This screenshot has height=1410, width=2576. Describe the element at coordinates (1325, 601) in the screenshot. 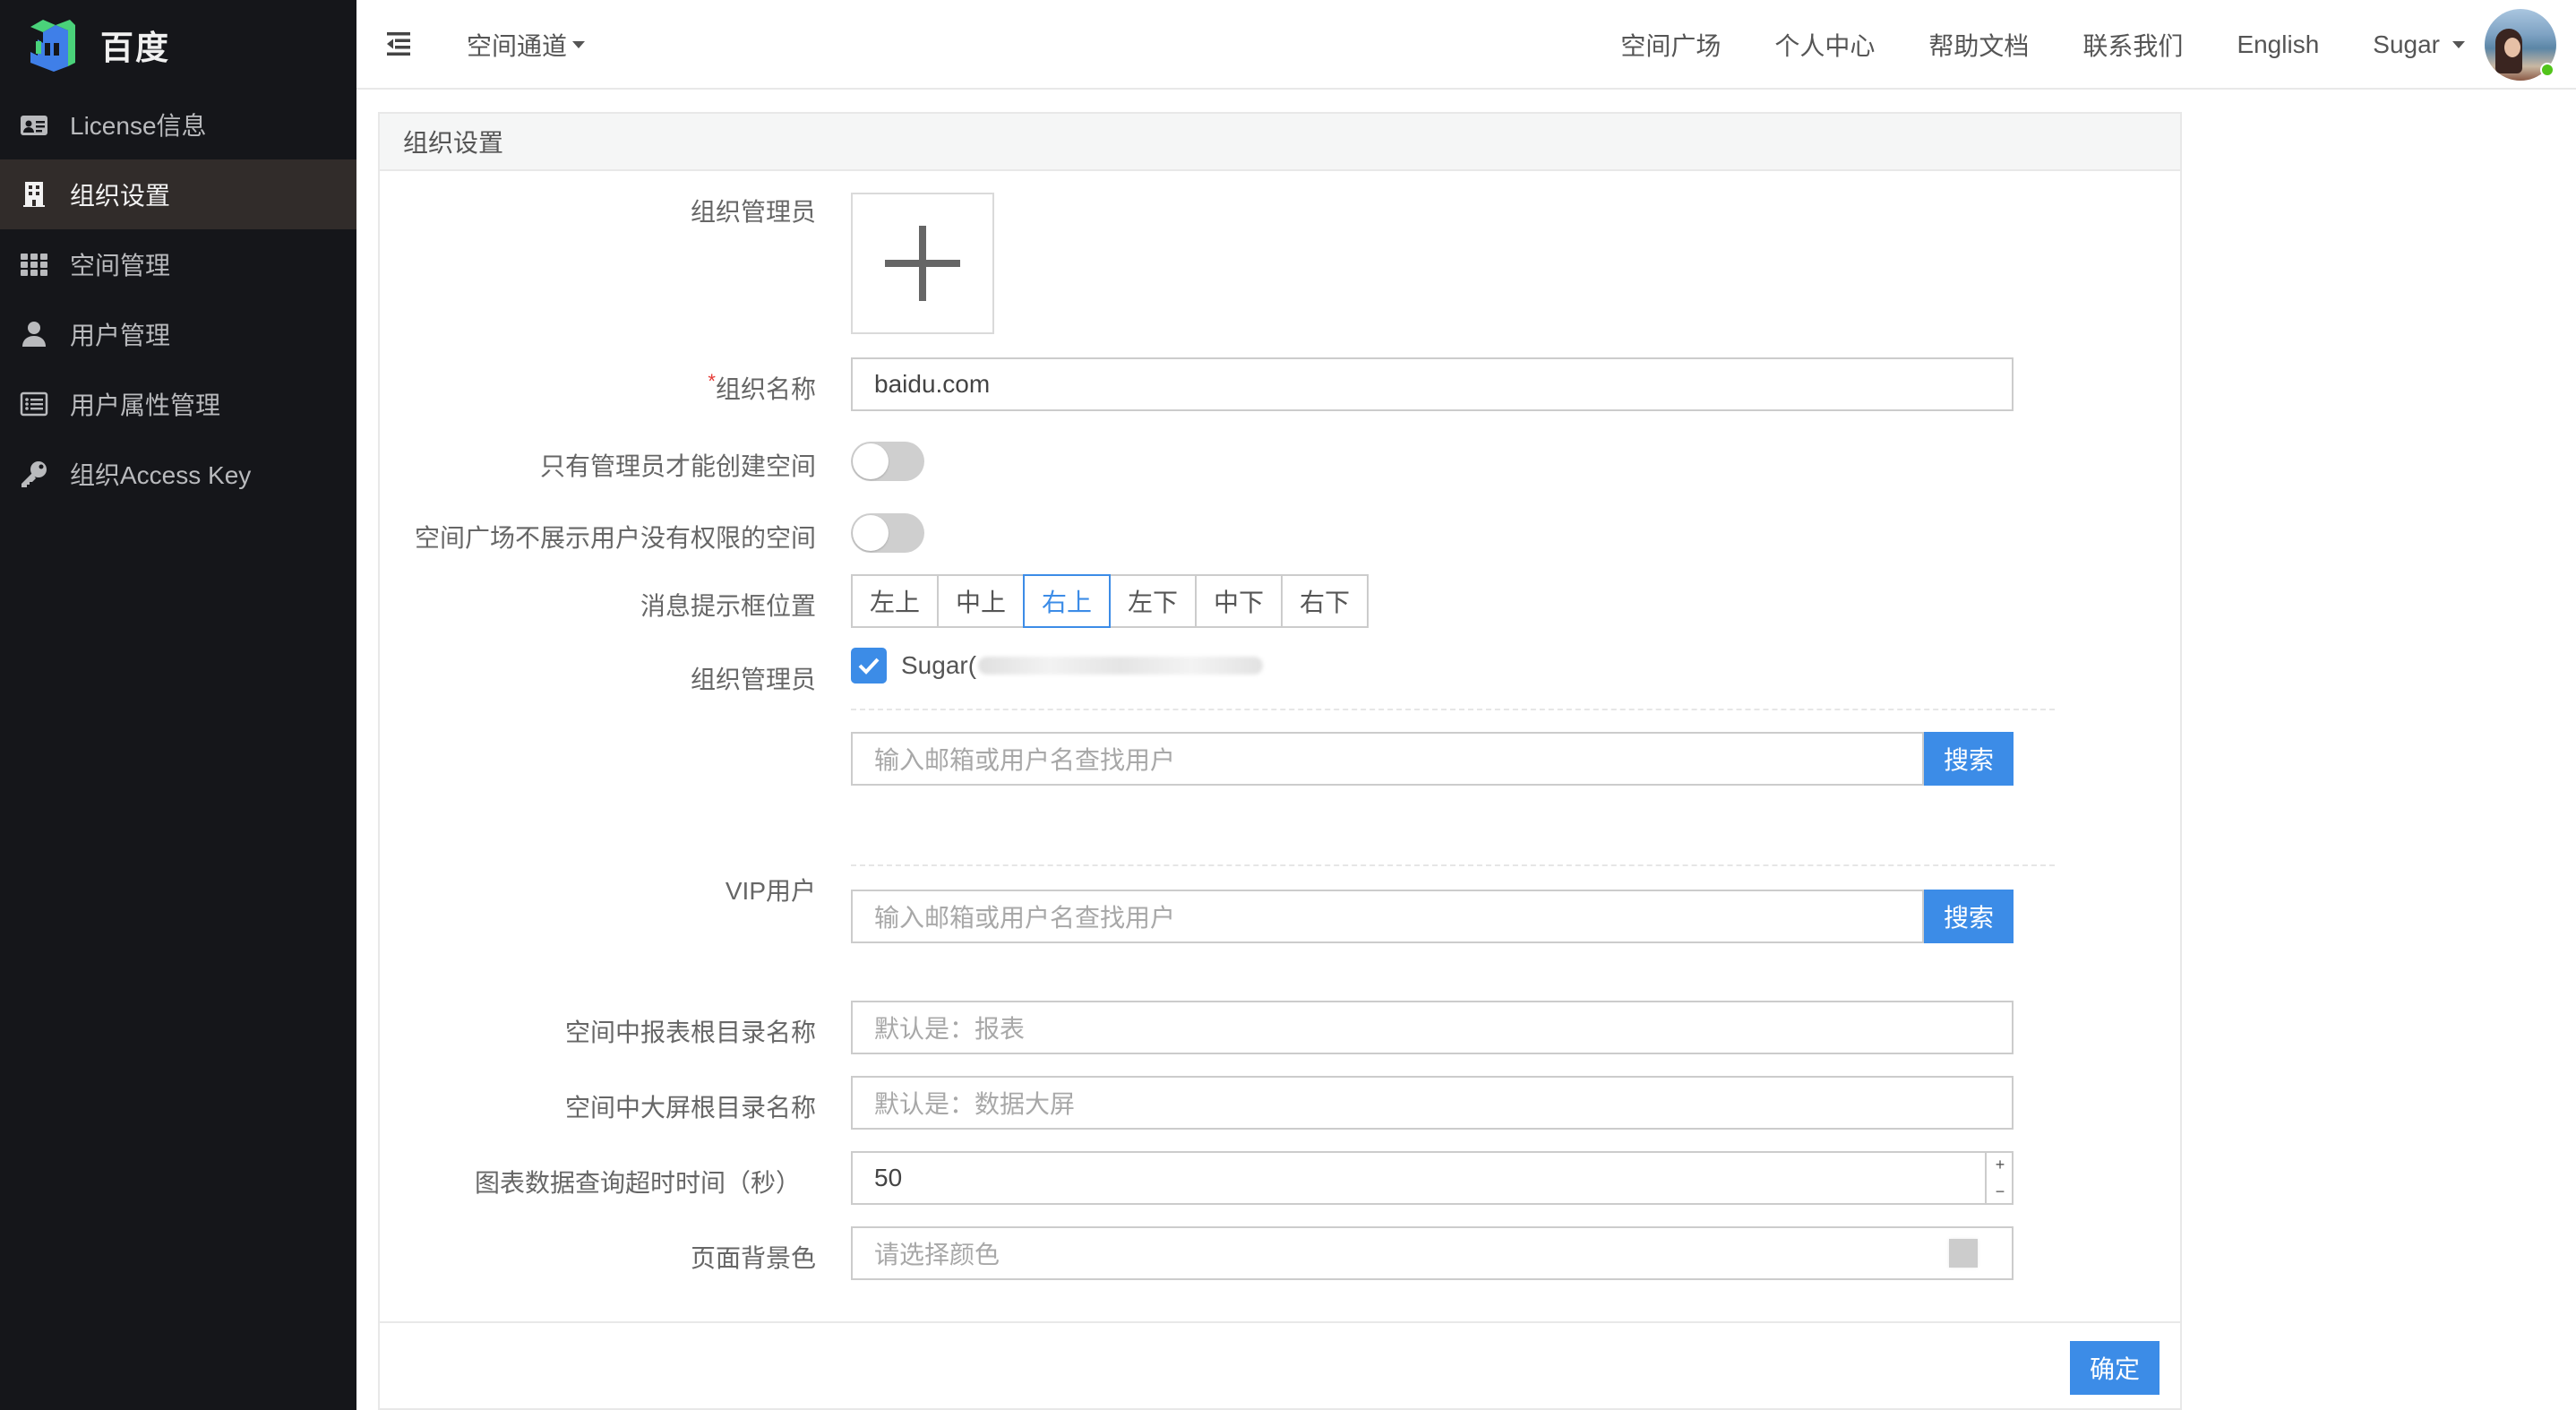

I see `msg-position-bottom-right: 右下` at that location.